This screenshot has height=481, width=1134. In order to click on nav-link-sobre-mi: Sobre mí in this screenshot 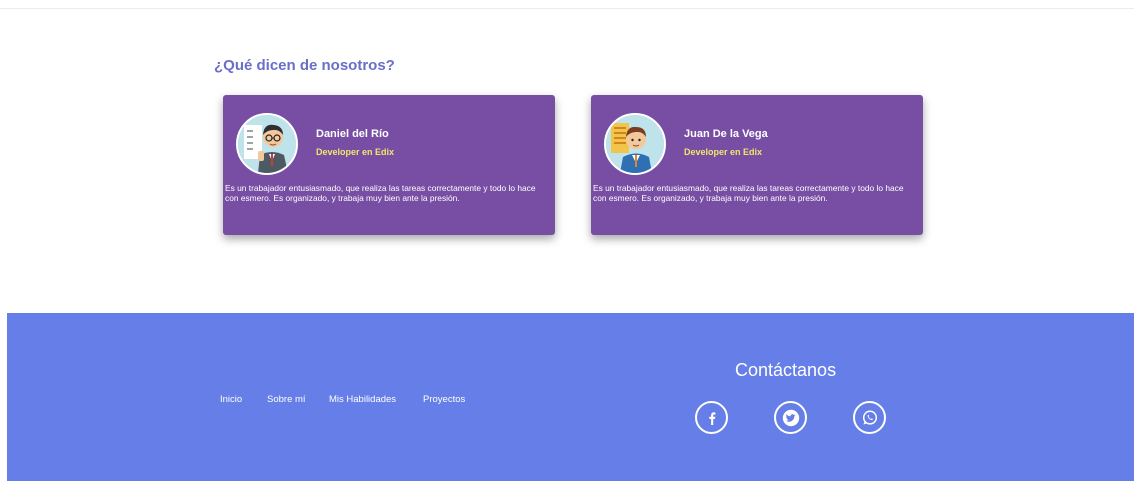, I will do `click(286, 399)`.